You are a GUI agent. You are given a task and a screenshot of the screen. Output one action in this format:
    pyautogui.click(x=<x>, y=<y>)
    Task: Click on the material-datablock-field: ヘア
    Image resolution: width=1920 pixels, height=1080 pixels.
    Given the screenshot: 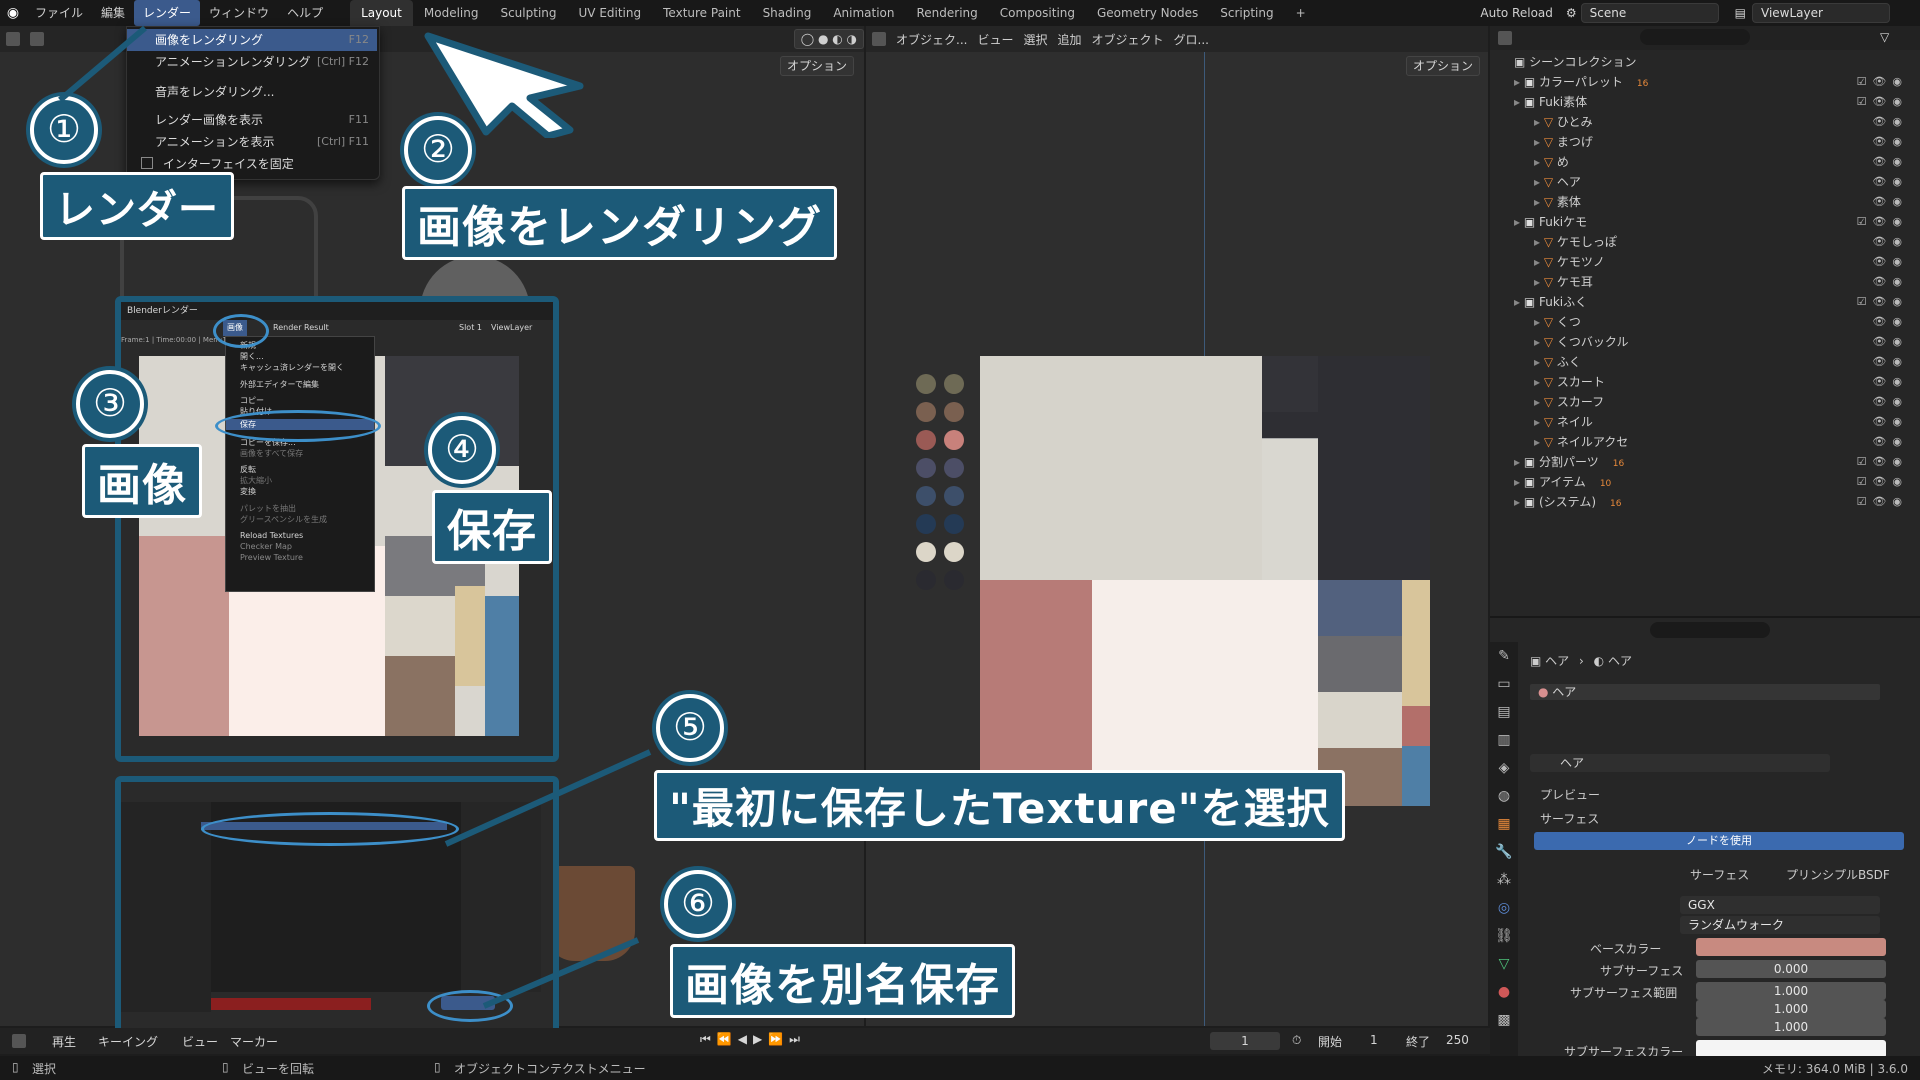 What is the action you would take?
    pyautogui.click(x=1680, y=763)
    